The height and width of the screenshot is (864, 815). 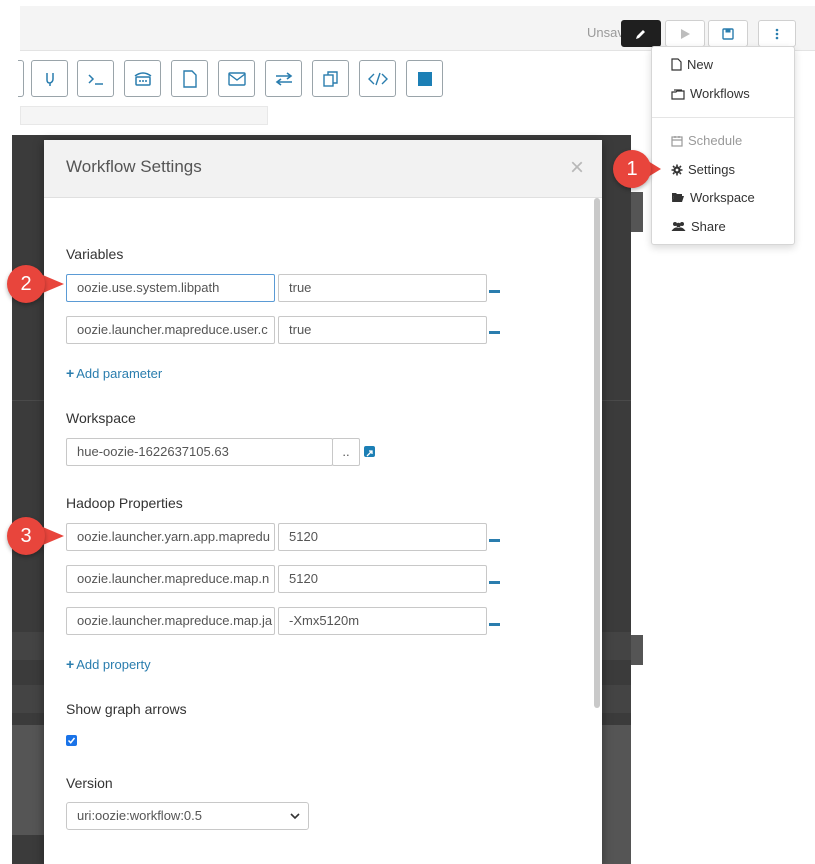 I want to click on property-name-input-2: oozie.launcher.mapreduce.map.n, so click(x=170, y=579).